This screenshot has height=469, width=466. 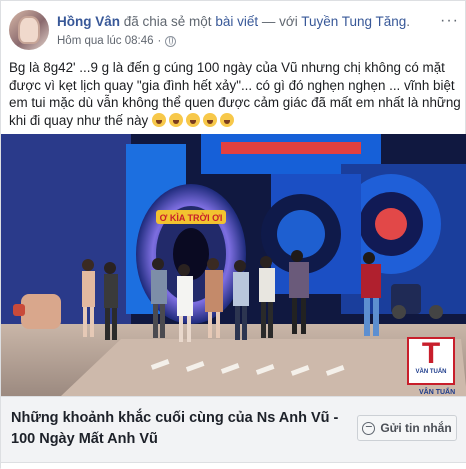 What do you see at coordinates (416, 428) in the screenshot?
I see `send-message-label: Gửi tin nhắn` at bounding box center [416, 428].